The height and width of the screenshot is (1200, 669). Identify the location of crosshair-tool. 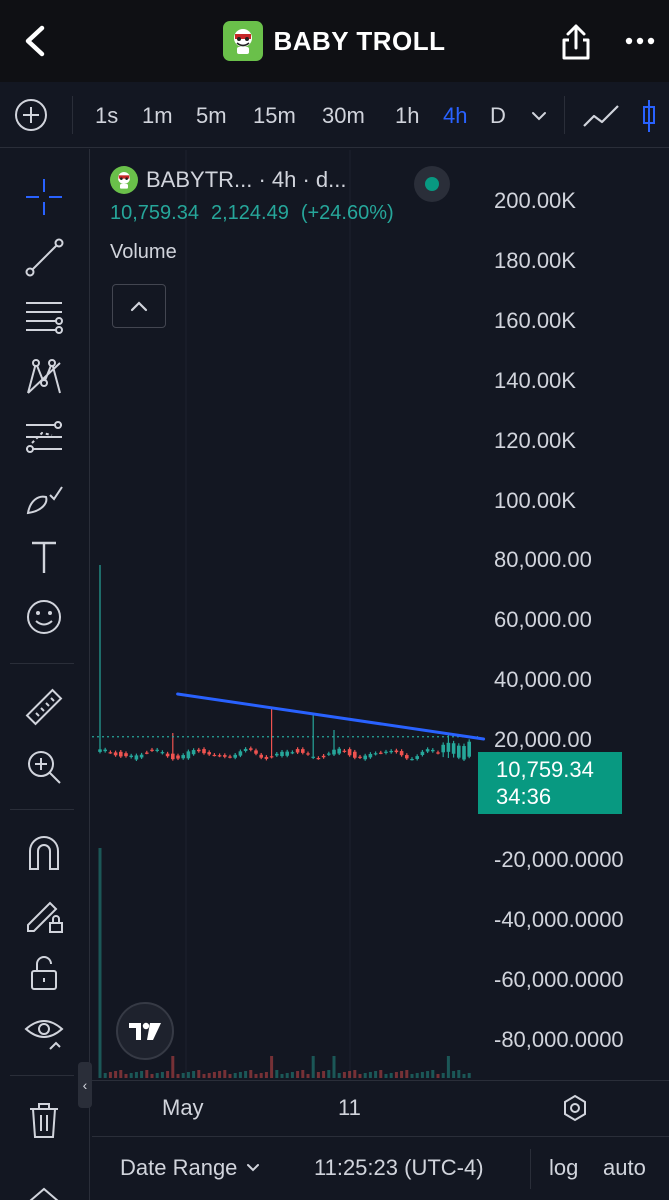
(44, 197).